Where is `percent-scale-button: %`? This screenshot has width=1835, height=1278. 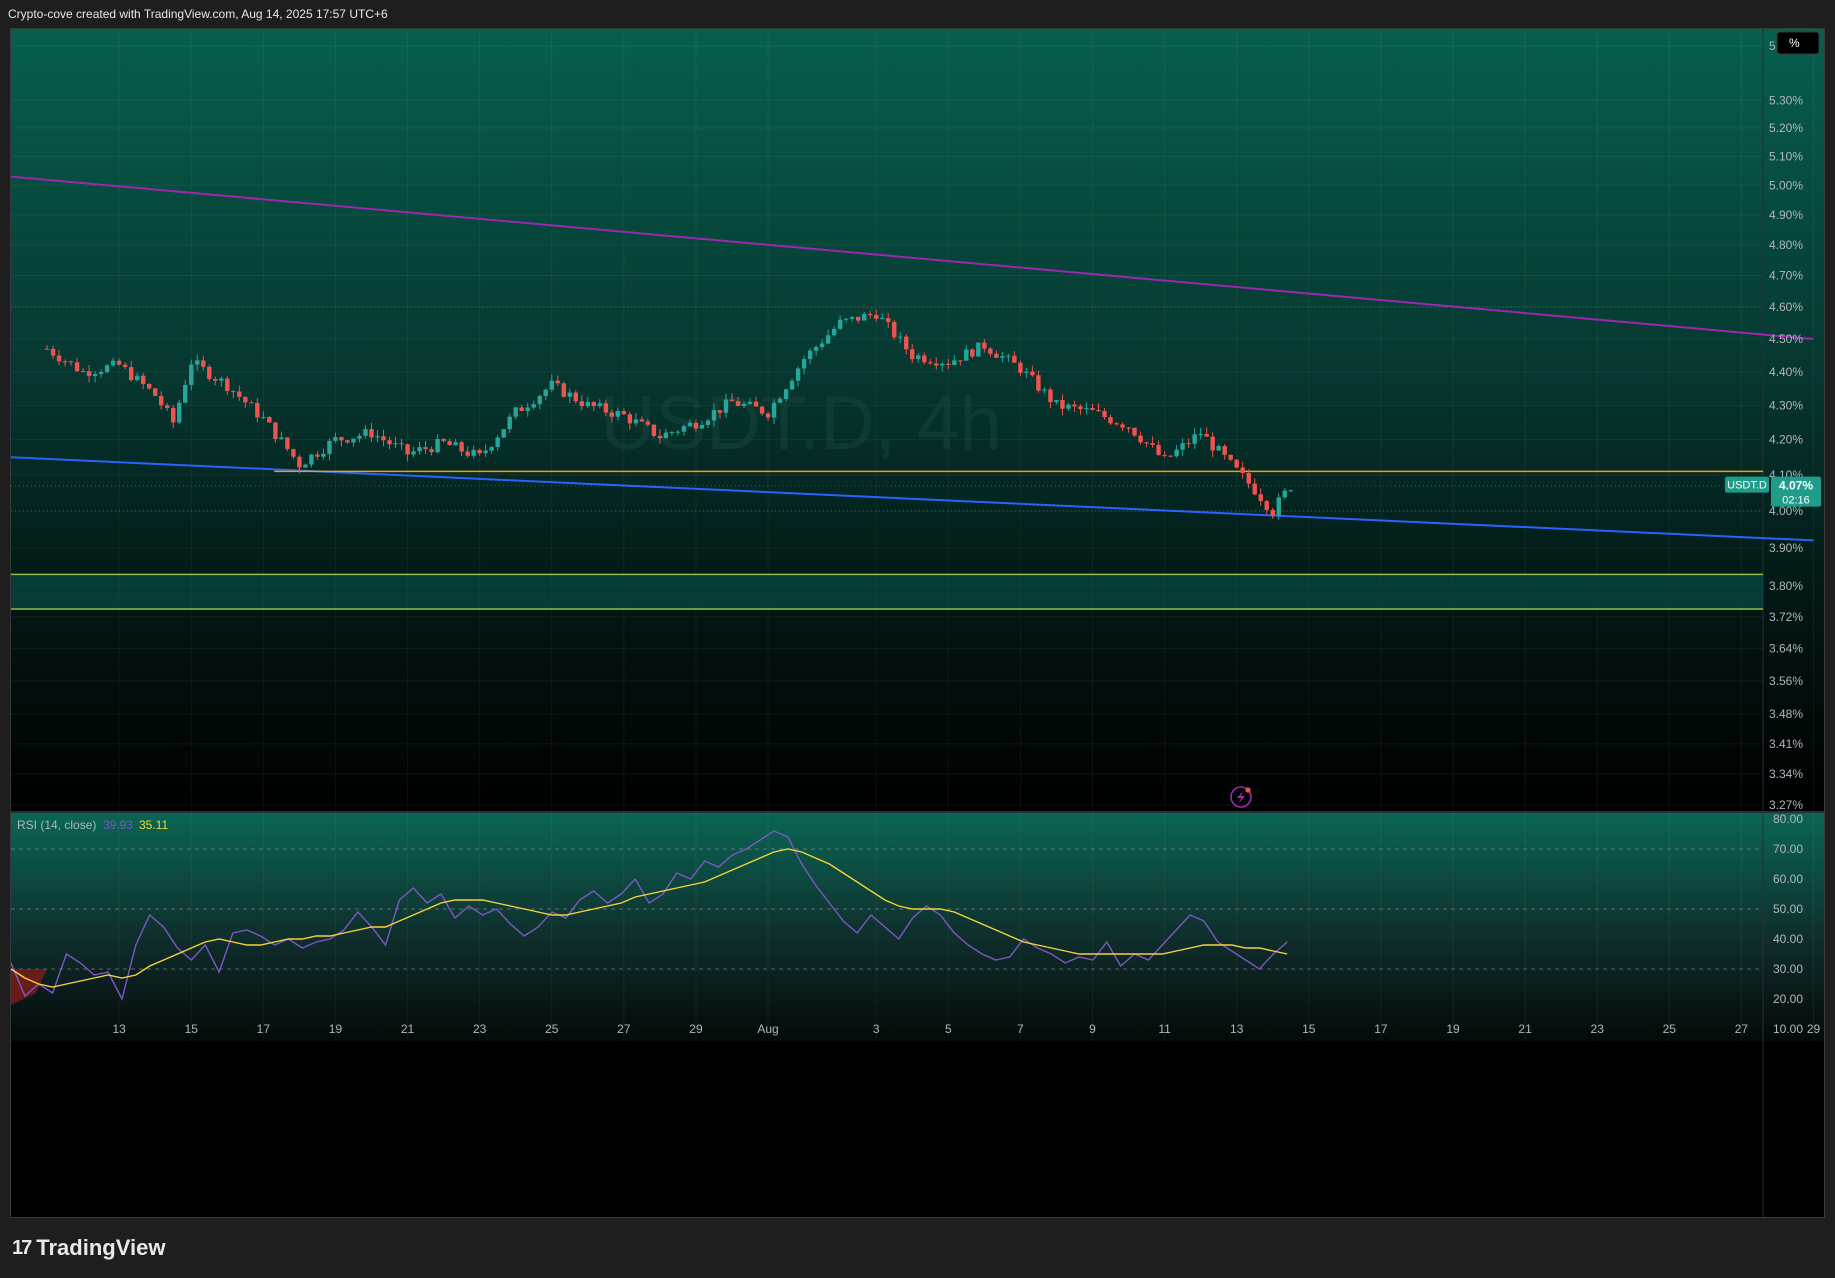
percent-scale-button: % is located at coordinates (1798, 43).